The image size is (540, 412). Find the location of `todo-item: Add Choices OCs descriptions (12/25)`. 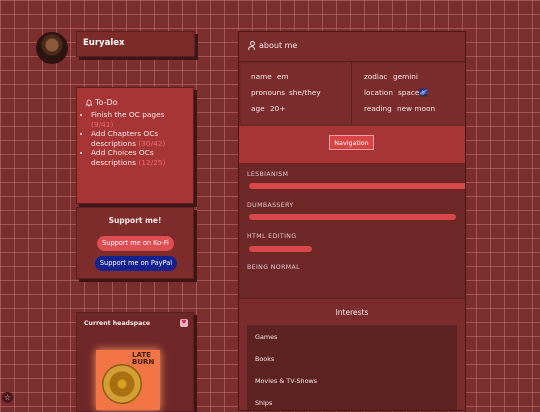

todo-item: Add Choices OCs descriptions (12/25) is located at coordinates (140, 157).